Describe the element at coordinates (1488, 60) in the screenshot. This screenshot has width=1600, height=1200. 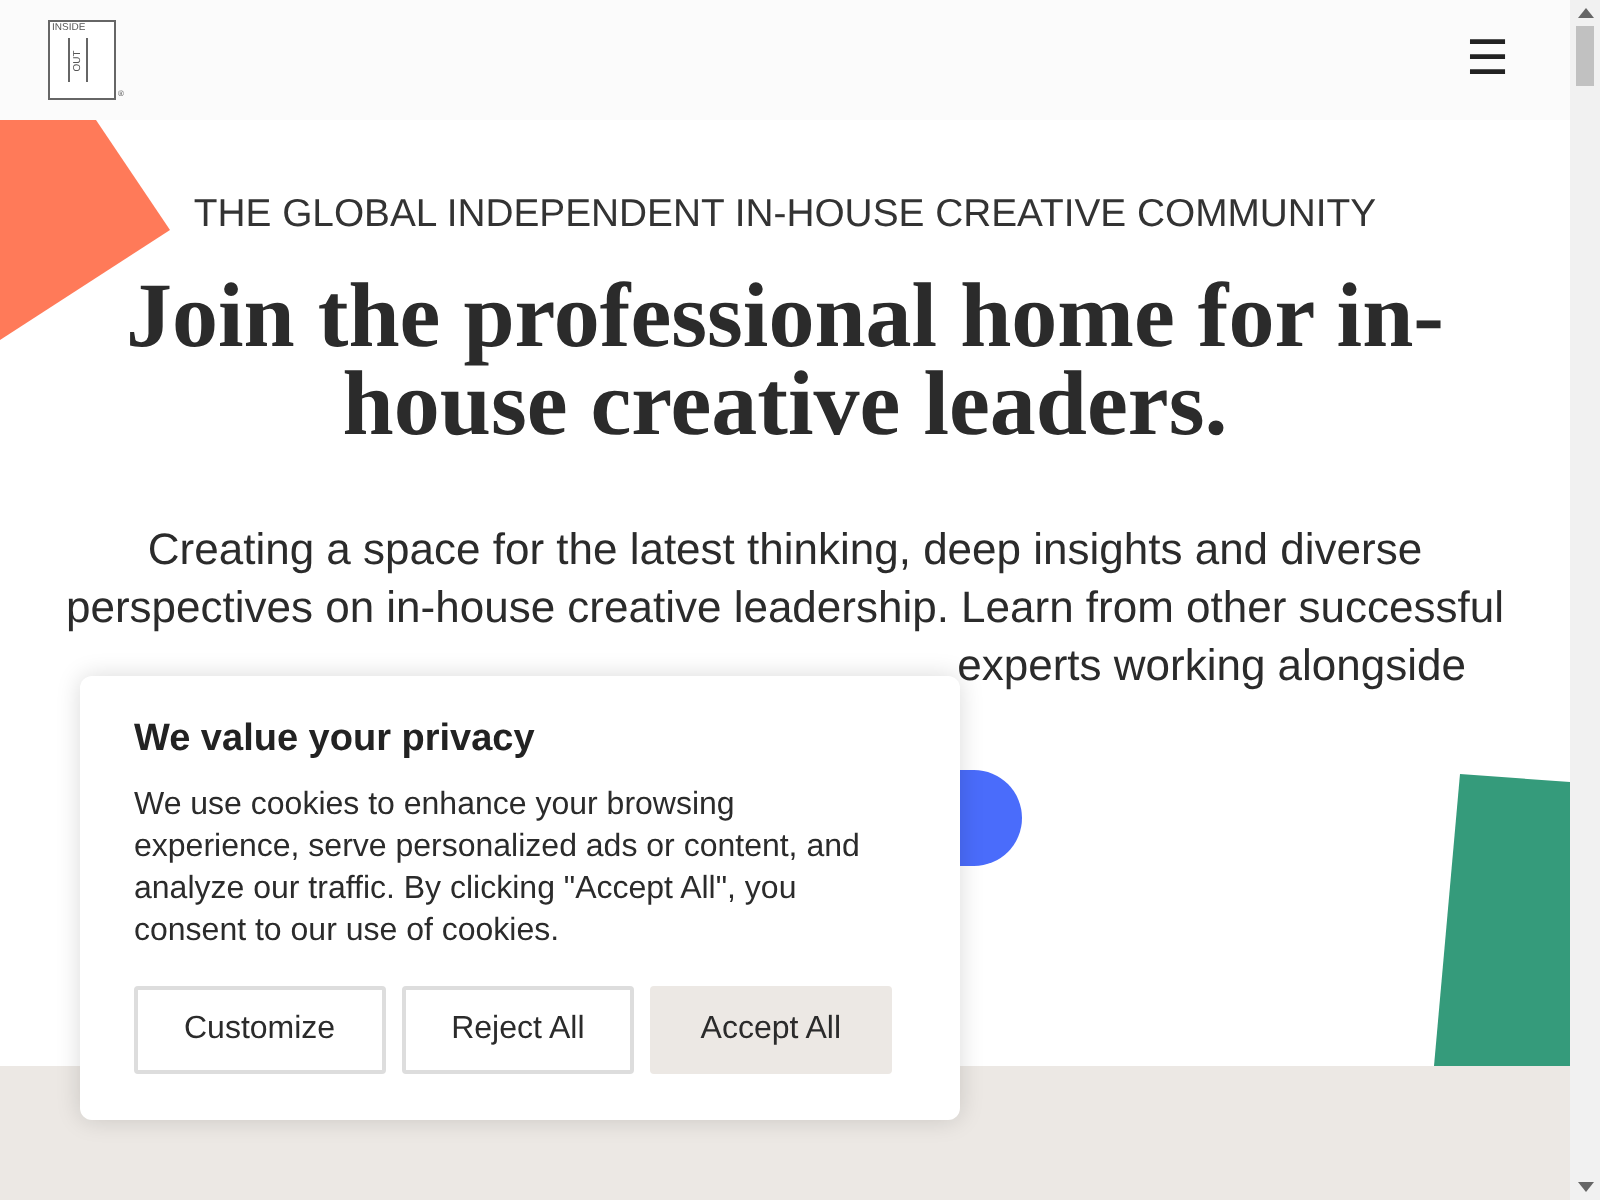
I see `menu-button: ☰` at that location.